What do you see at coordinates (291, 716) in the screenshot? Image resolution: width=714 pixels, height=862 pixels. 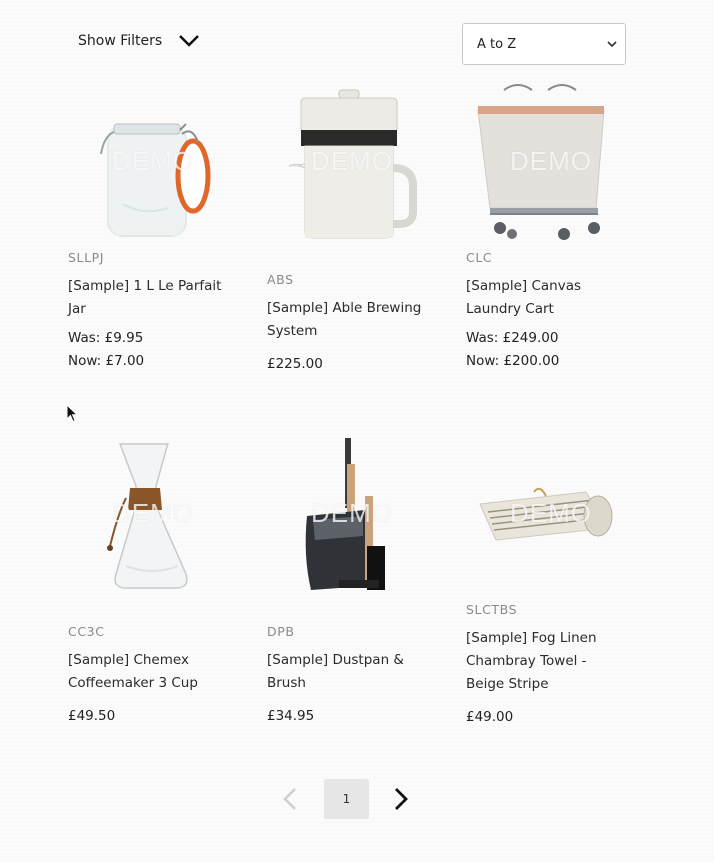 I see `product-price: £34.95` at bounding box center [291, 716].